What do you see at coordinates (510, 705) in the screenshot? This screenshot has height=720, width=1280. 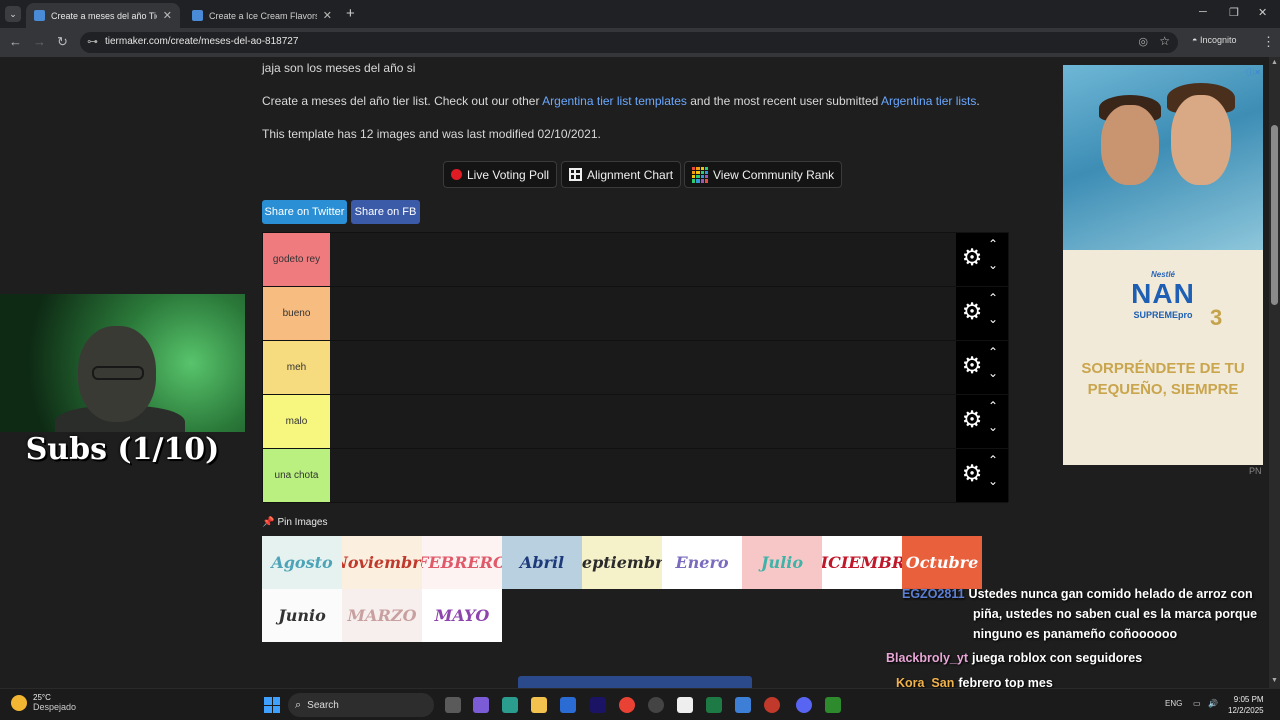 I see `edge-icon` at bounding box center [510, 705].